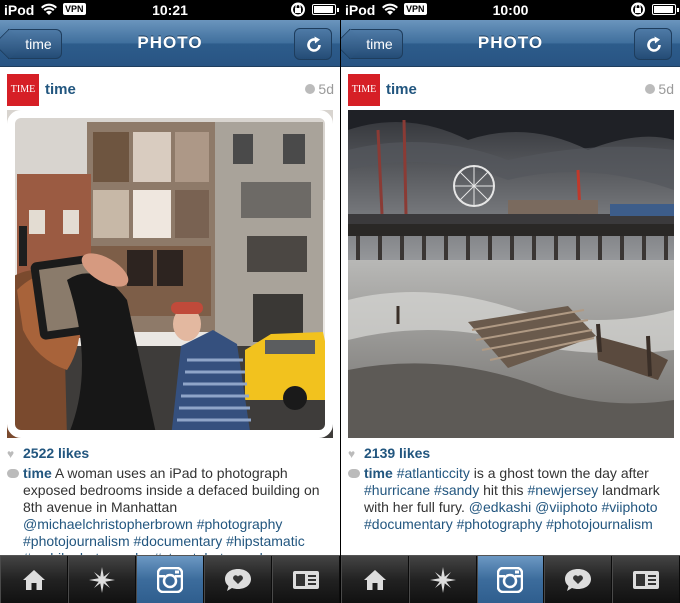 Image resolution: width=680 pixels, height=603 pixels. I want to click on caption-part: #photojournalism, so click(599, 524).